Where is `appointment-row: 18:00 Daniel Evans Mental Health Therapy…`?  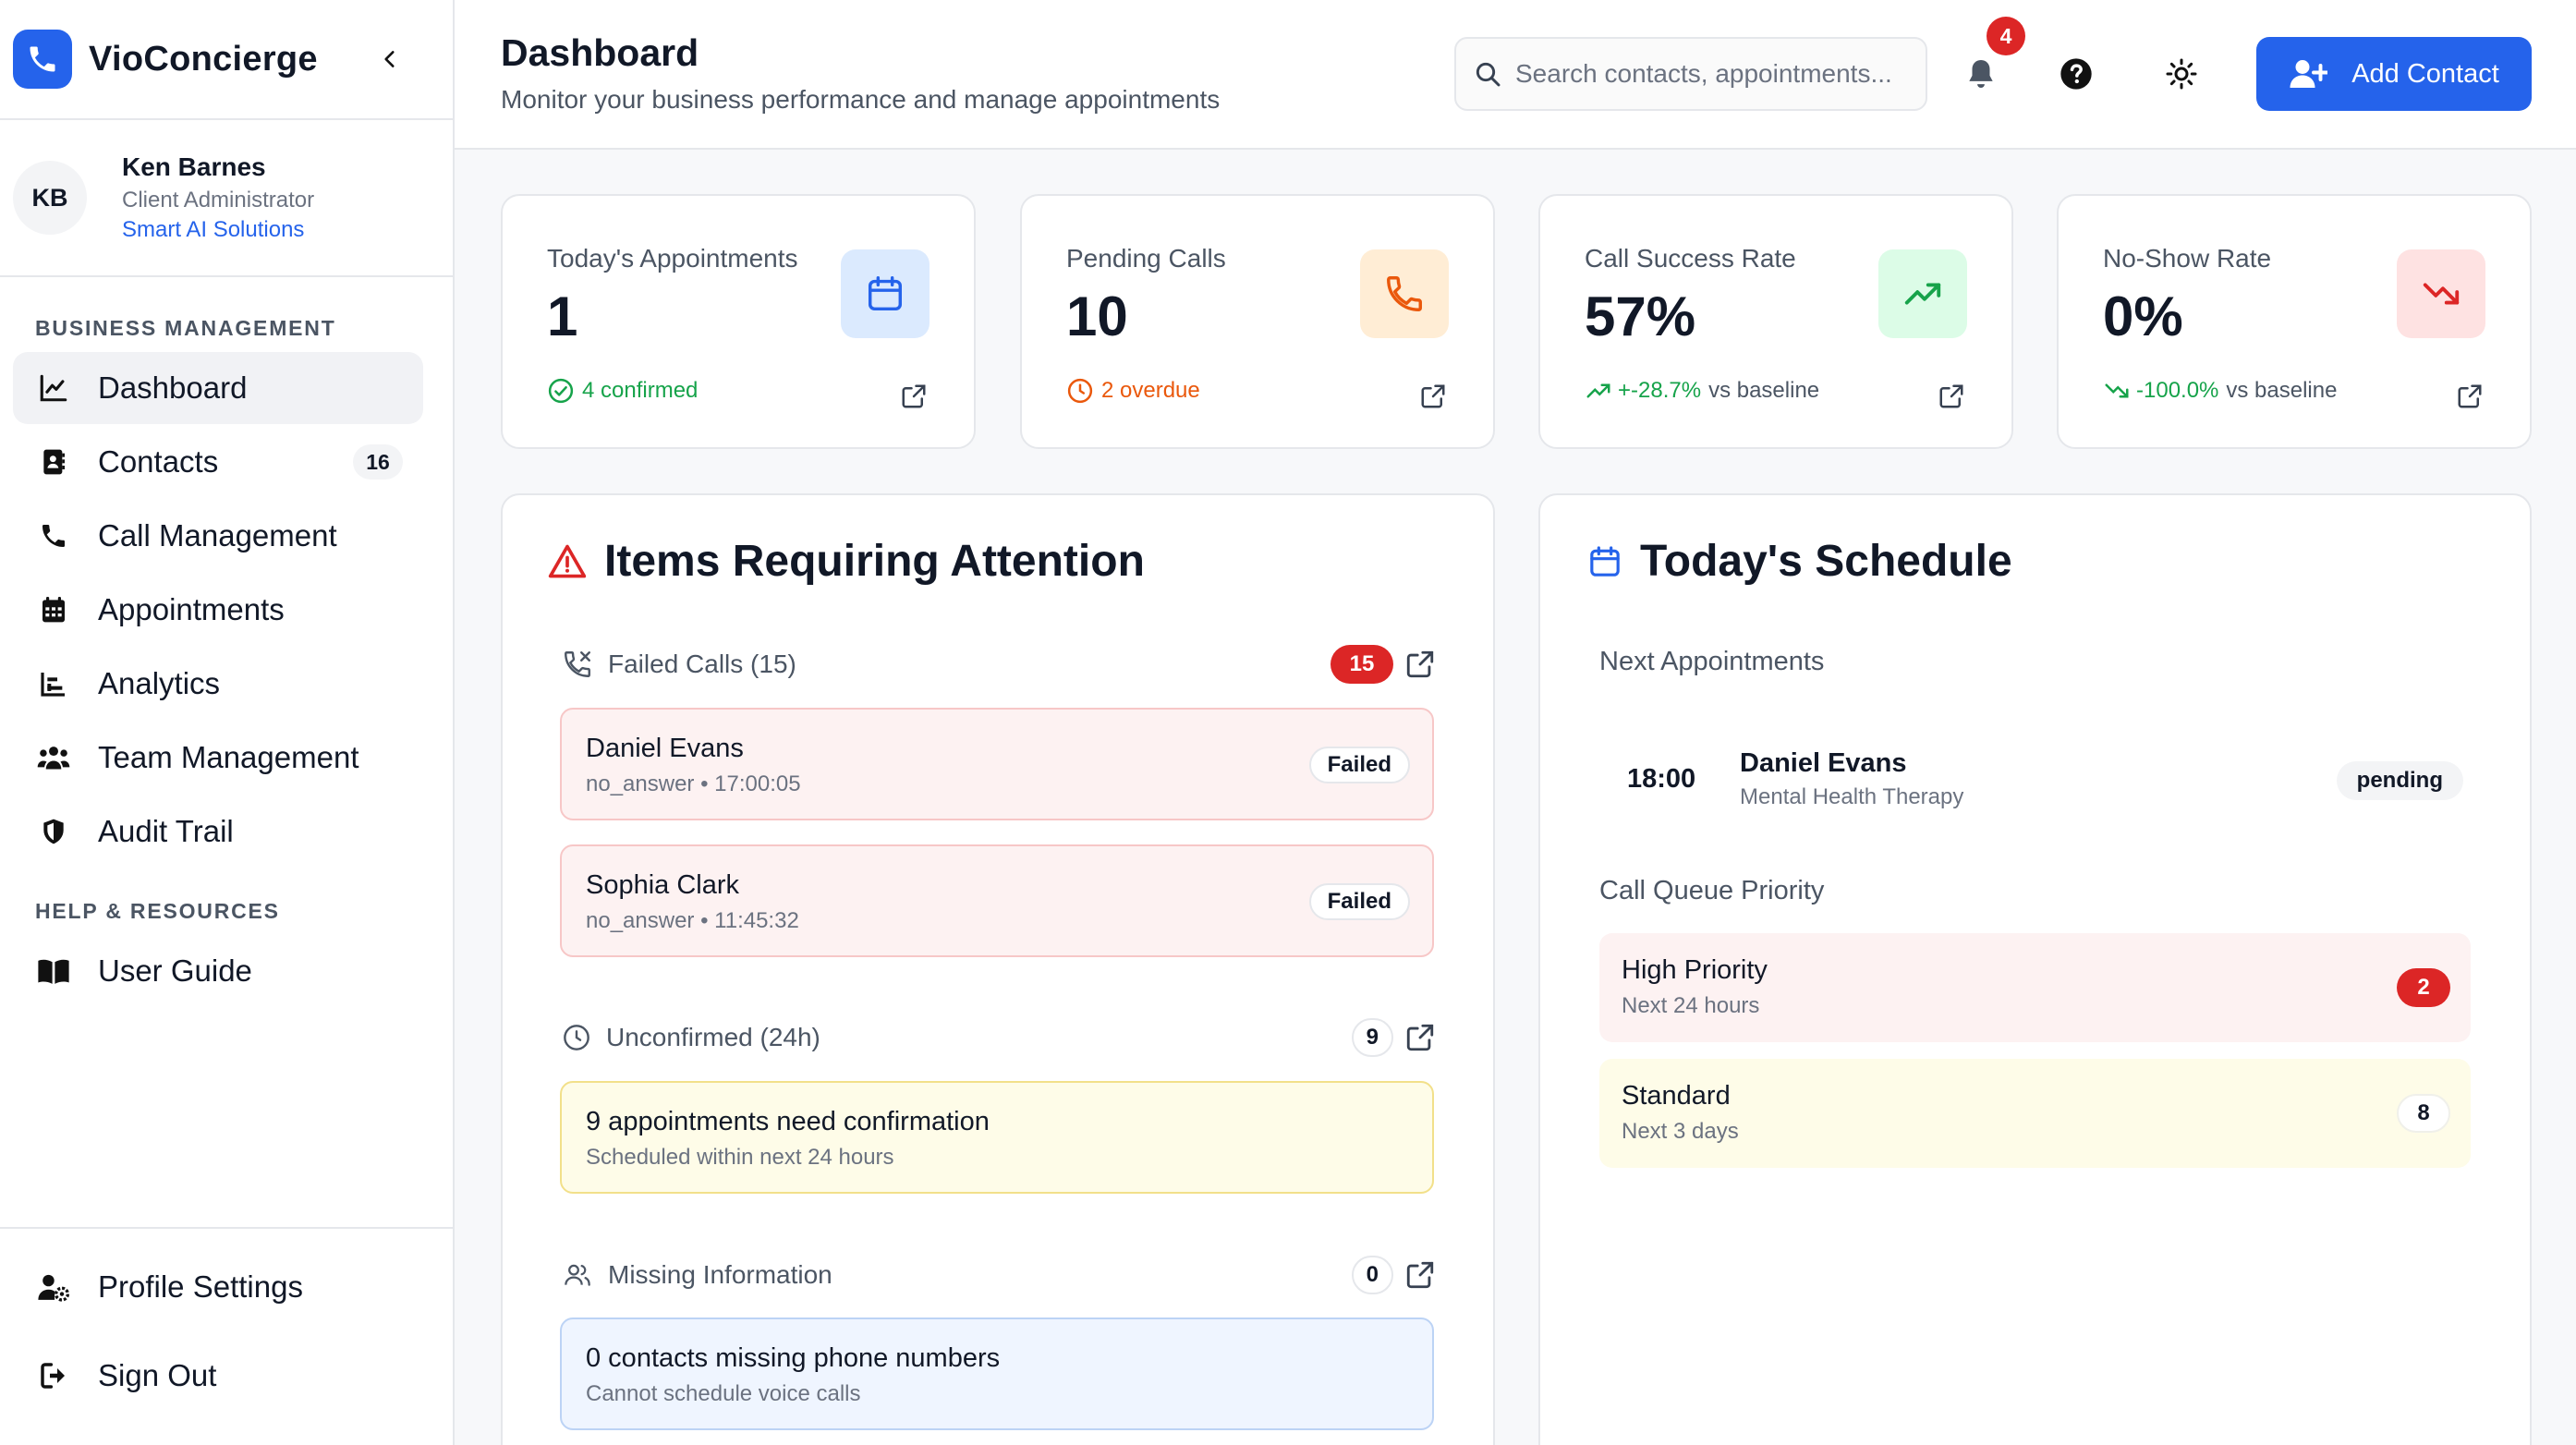 appointment-row: 18:00 Daniel Evans Mental Health Therapy… is located at coordinates (2035, 779).